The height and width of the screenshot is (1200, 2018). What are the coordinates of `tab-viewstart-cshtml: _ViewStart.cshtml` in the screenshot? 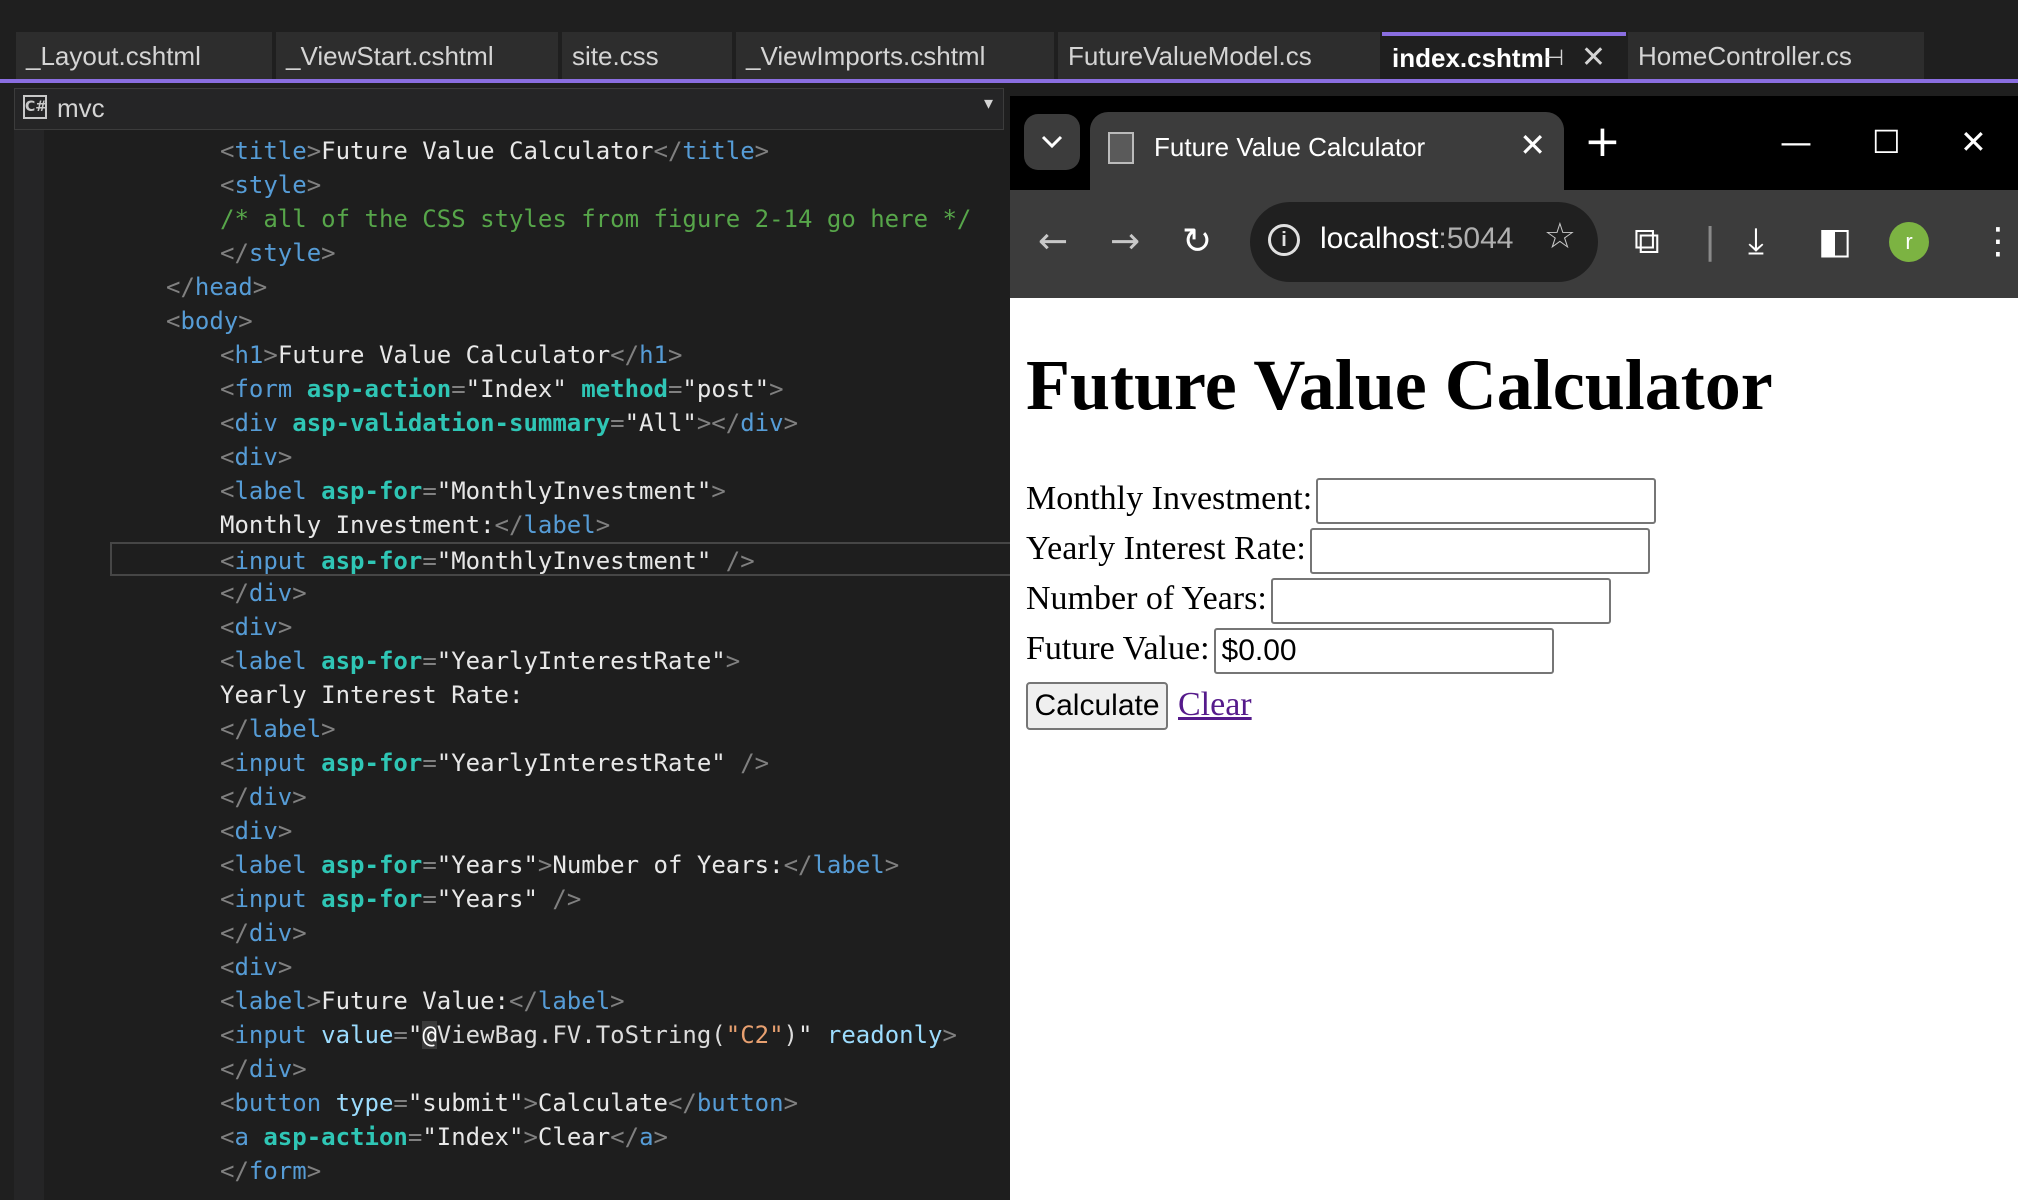 It's located at (417, 56).